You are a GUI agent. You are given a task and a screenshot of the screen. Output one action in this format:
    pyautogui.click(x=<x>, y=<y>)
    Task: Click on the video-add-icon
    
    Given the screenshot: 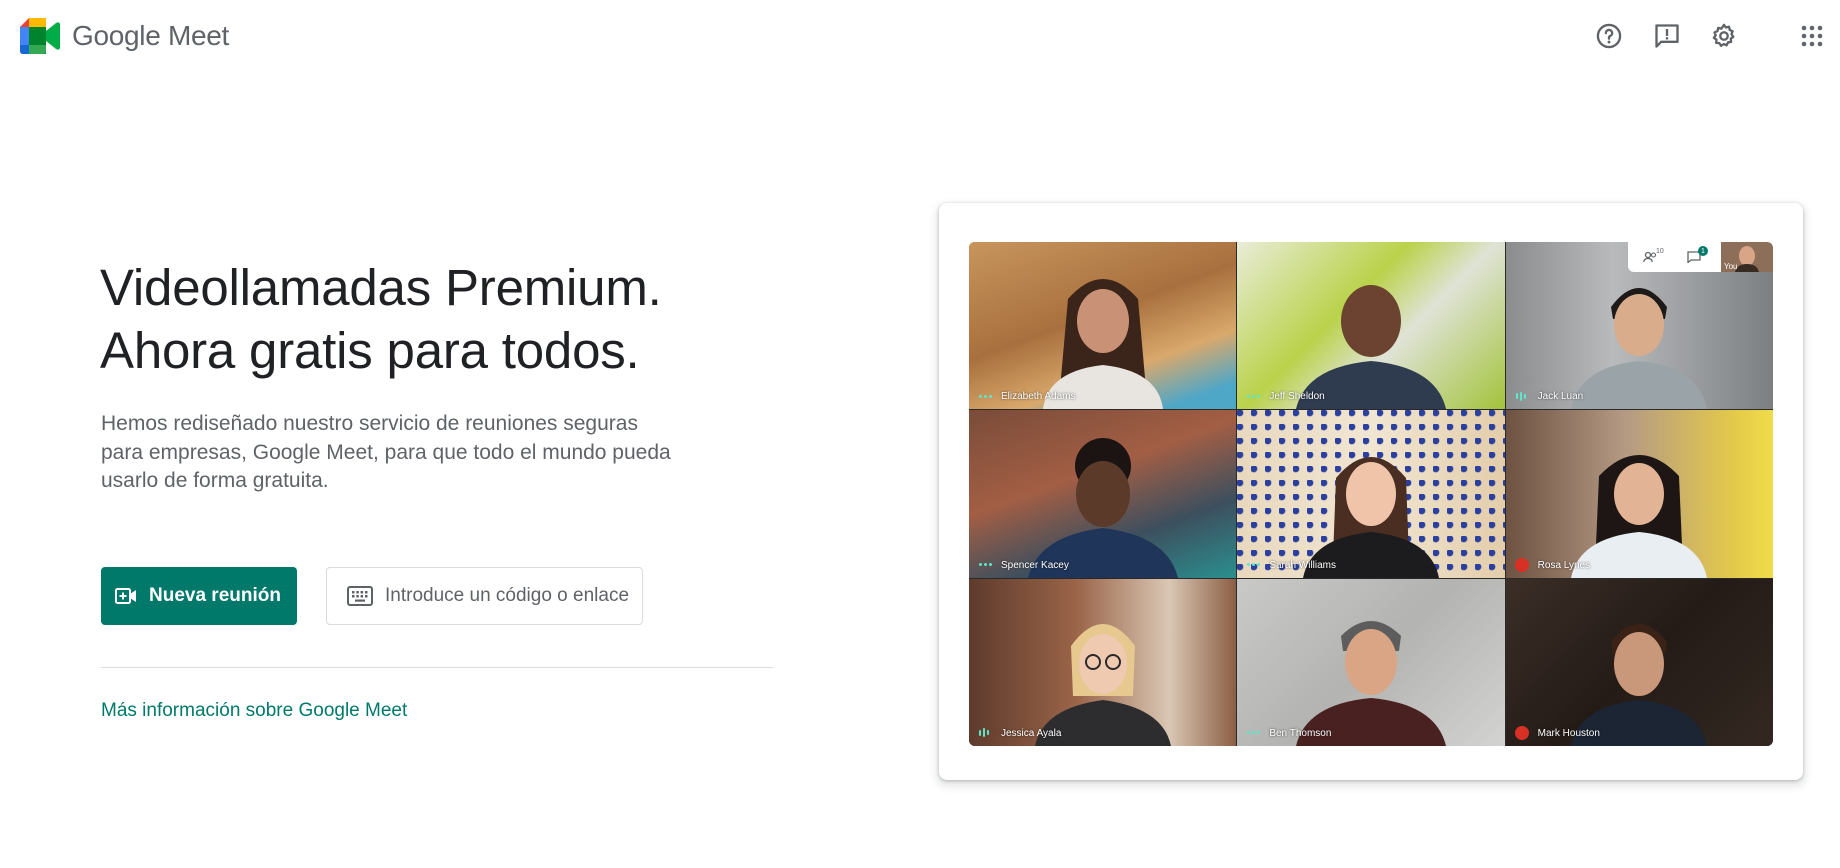 What is the action you would take?
    pyautogui.click(x=127, y=596)
    